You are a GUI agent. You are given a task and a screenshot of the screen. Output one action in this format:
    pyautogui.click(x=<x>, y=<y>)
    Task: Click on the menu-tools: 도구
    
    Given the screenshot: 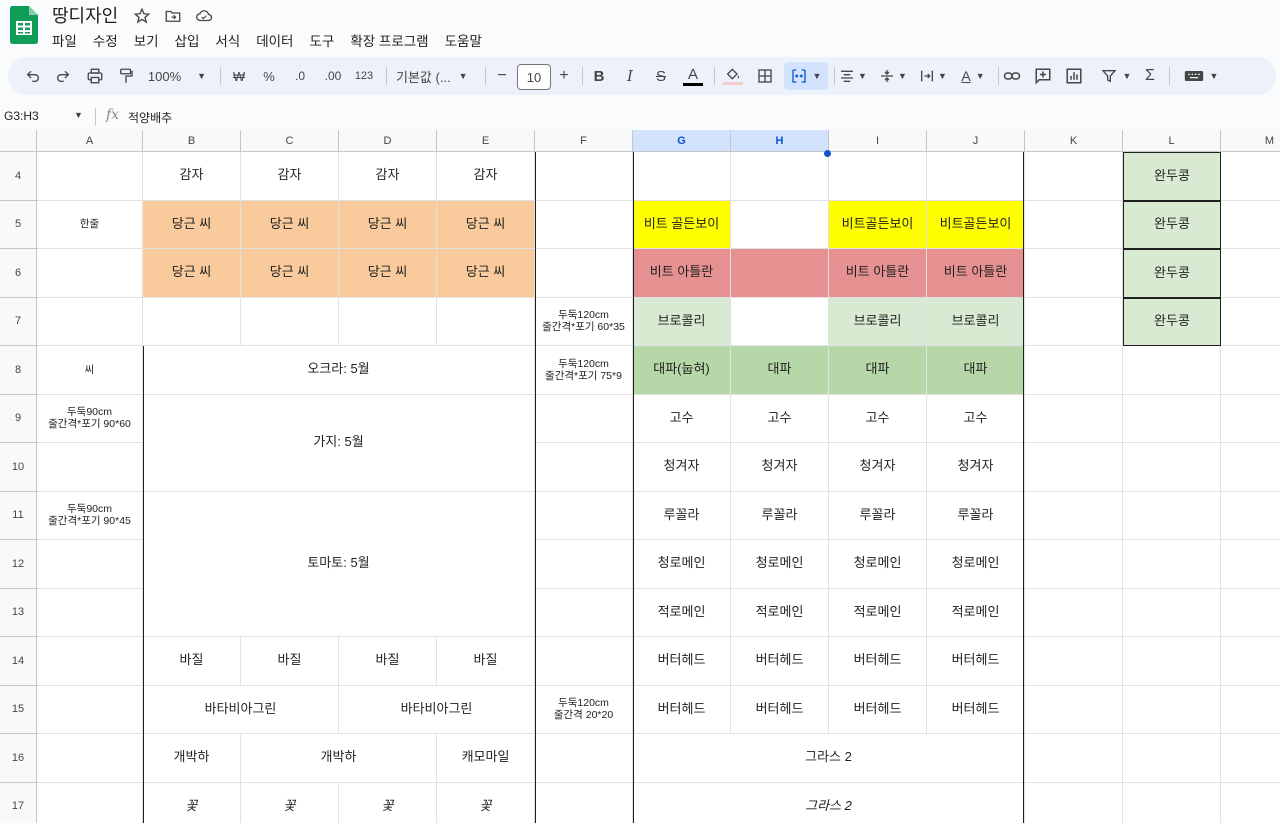 What is the action you would take?
    pyautogui.click(x=321, y=39)
    